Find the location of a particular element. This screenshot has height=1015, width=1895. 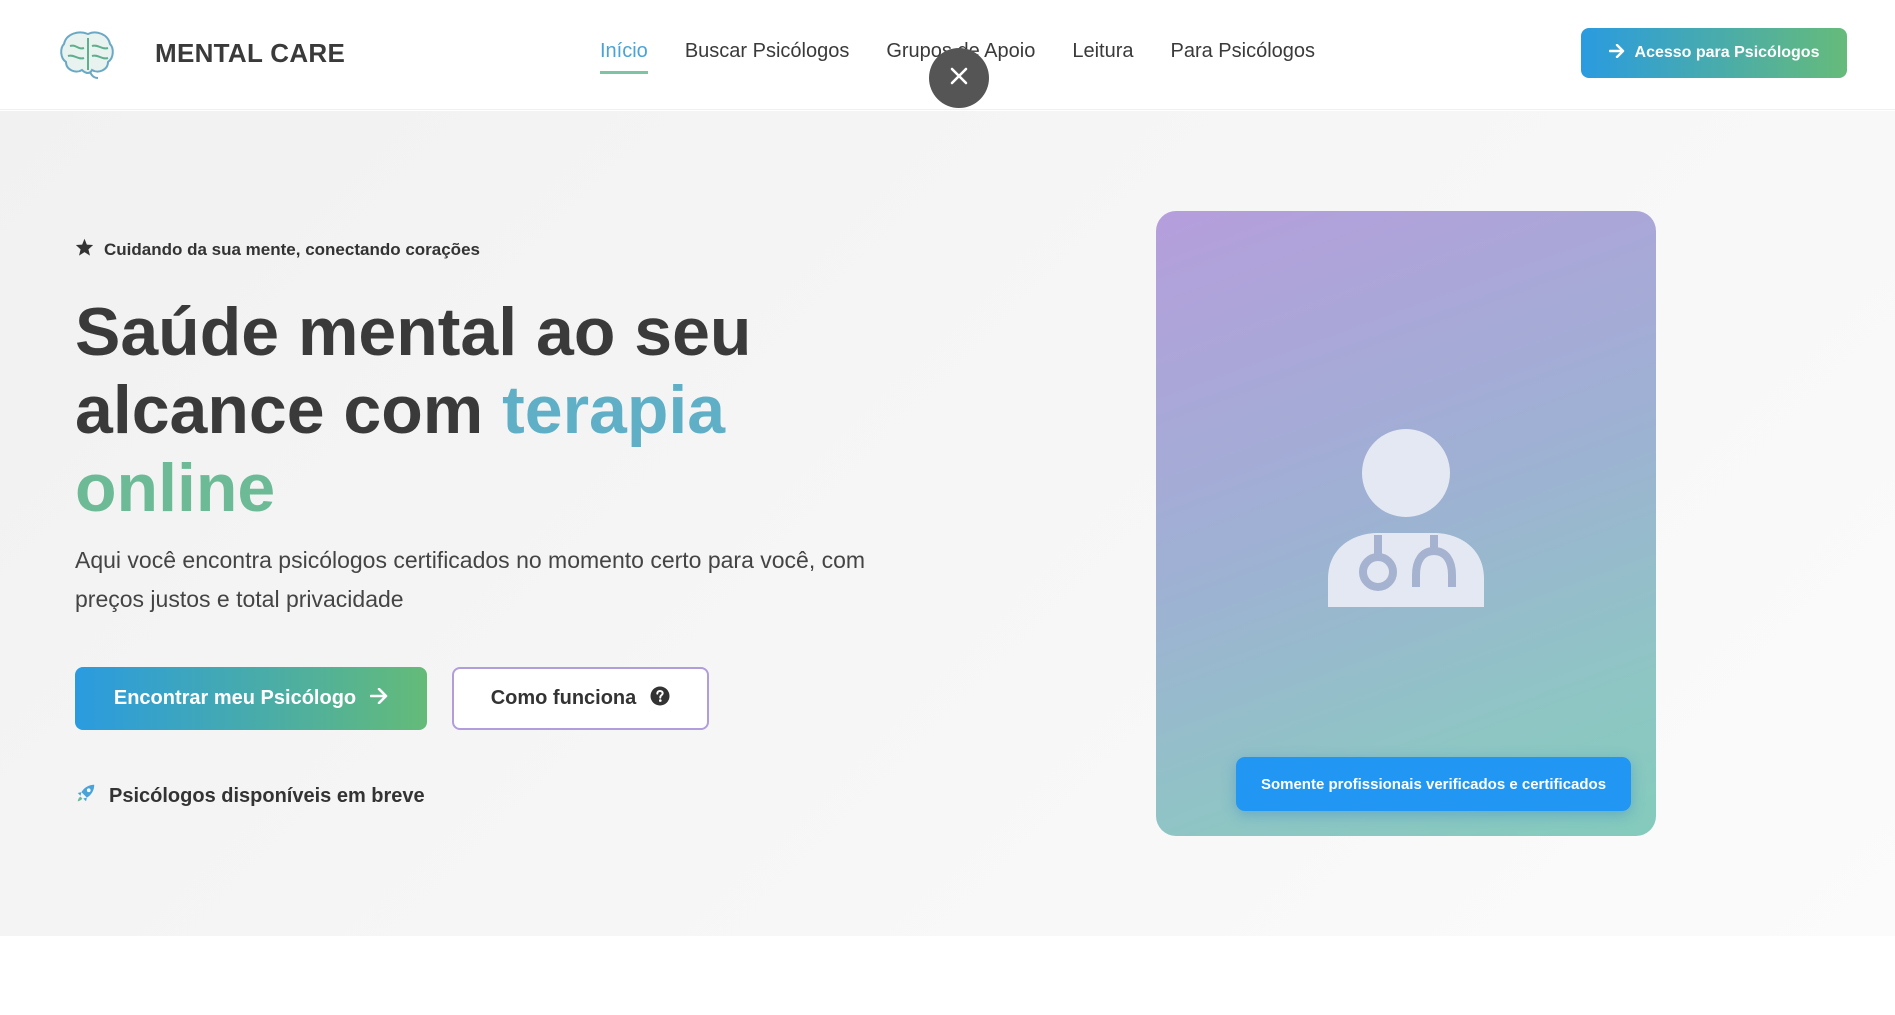

find-psychologist-button: Encontrar meu Psicólogo is located at coordinates (251, 698).